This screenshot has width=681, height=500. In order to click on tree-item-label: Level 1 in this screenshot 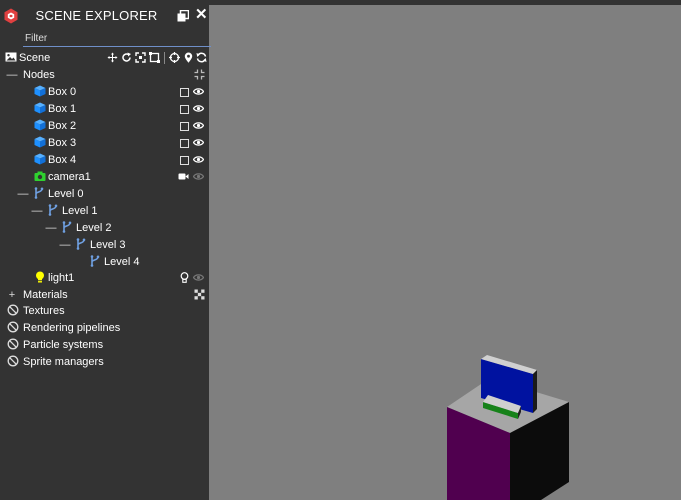, I will do `click(80, 211)`.